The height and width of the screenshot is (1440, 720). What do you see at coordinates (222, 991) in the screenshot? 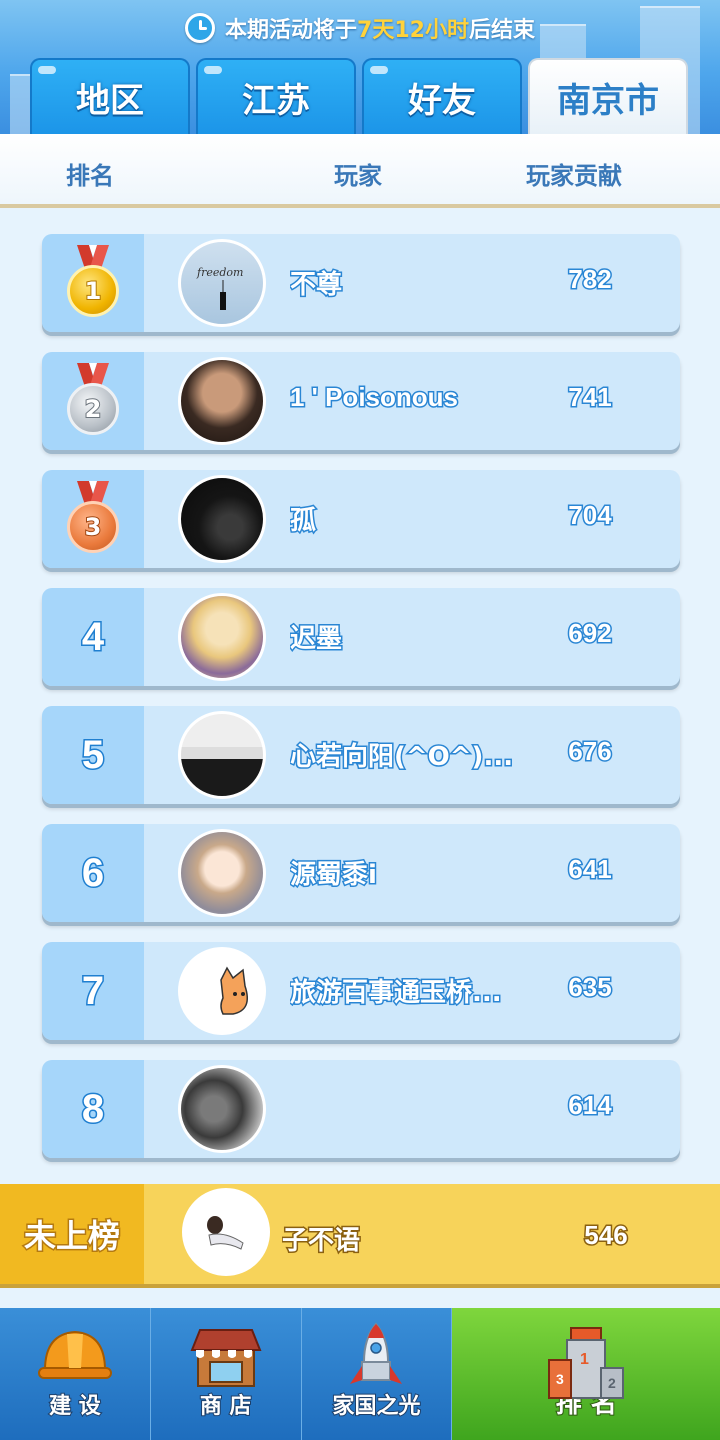
I see `cat-avatar` at bounding box center [222, 991].